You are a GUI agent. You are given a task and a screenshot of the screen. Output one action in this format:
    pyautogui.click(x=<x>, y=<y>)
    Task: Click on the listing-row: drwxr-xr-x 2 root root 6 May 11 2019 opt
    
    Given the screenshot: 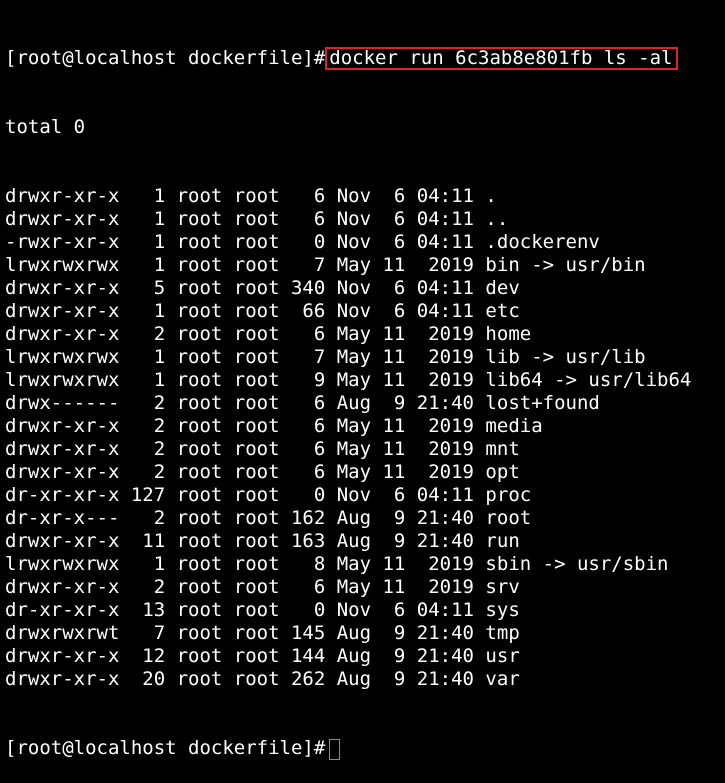 What is the action you would take?
    pyautogui.click(x=262, y=472)
    